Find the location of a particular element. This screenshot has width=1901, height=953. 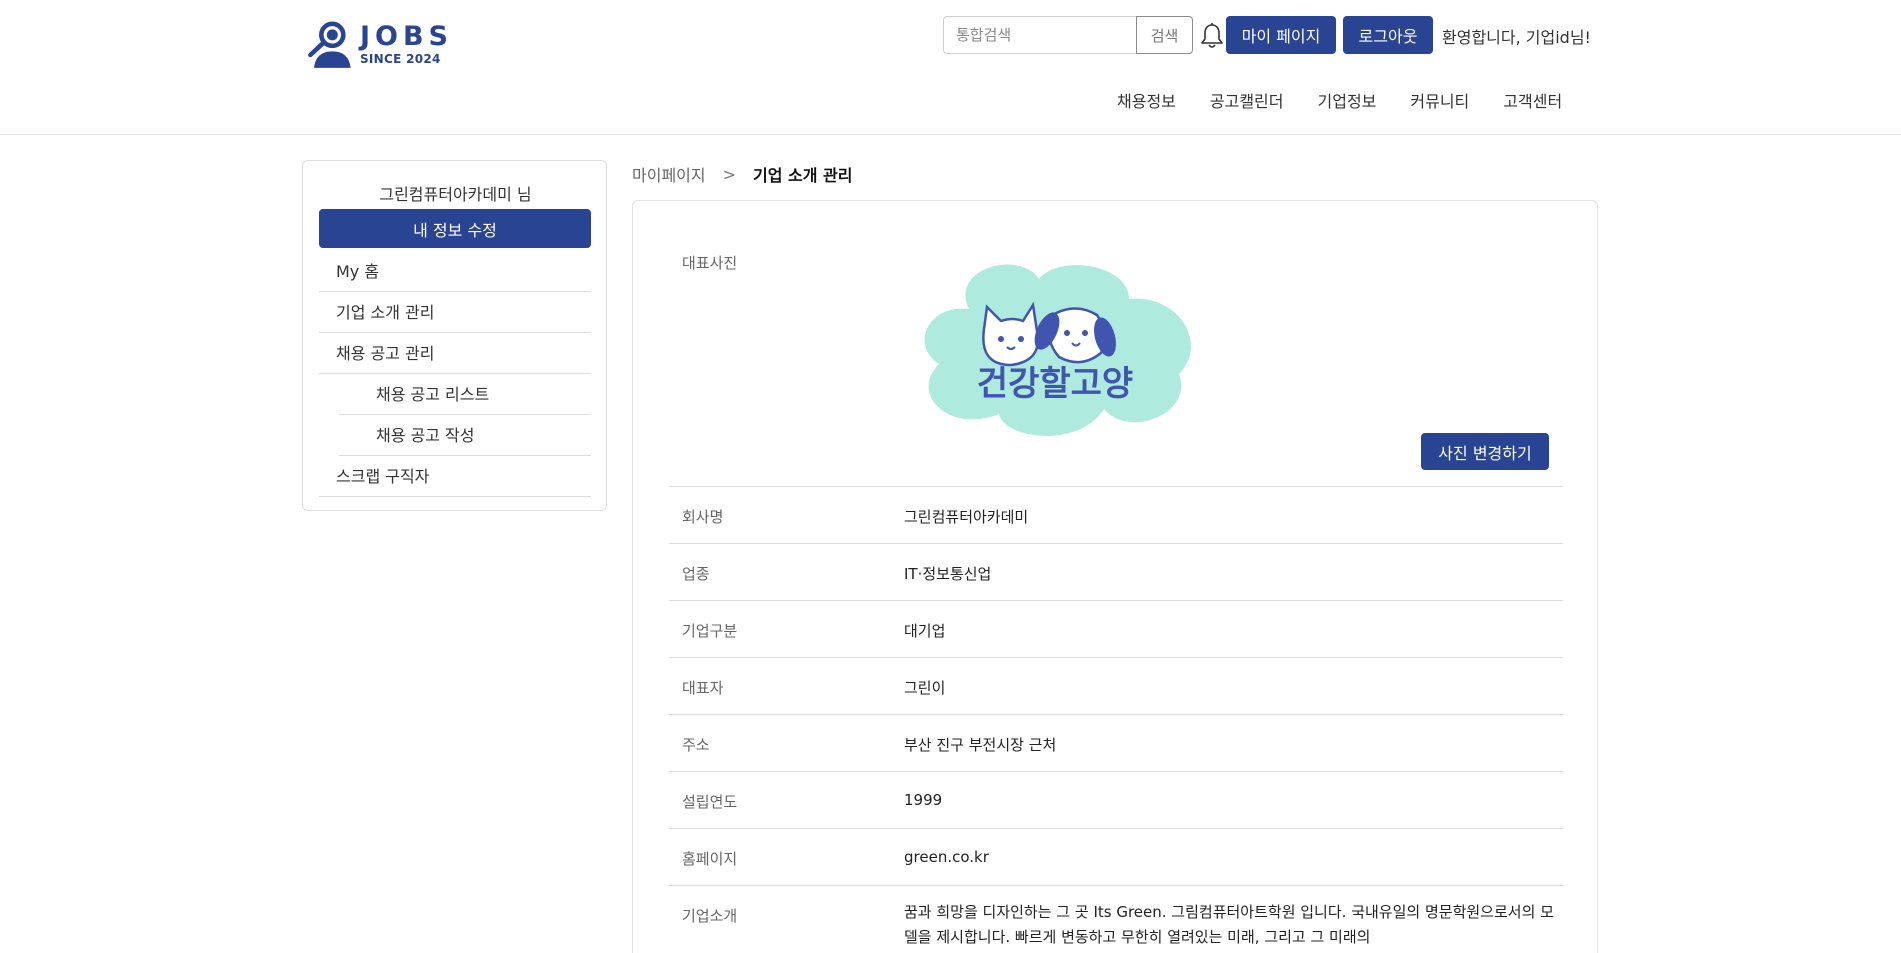

sidebar-item-company-intro: 기업 소개 관리 is located at coordinates (455, 312).